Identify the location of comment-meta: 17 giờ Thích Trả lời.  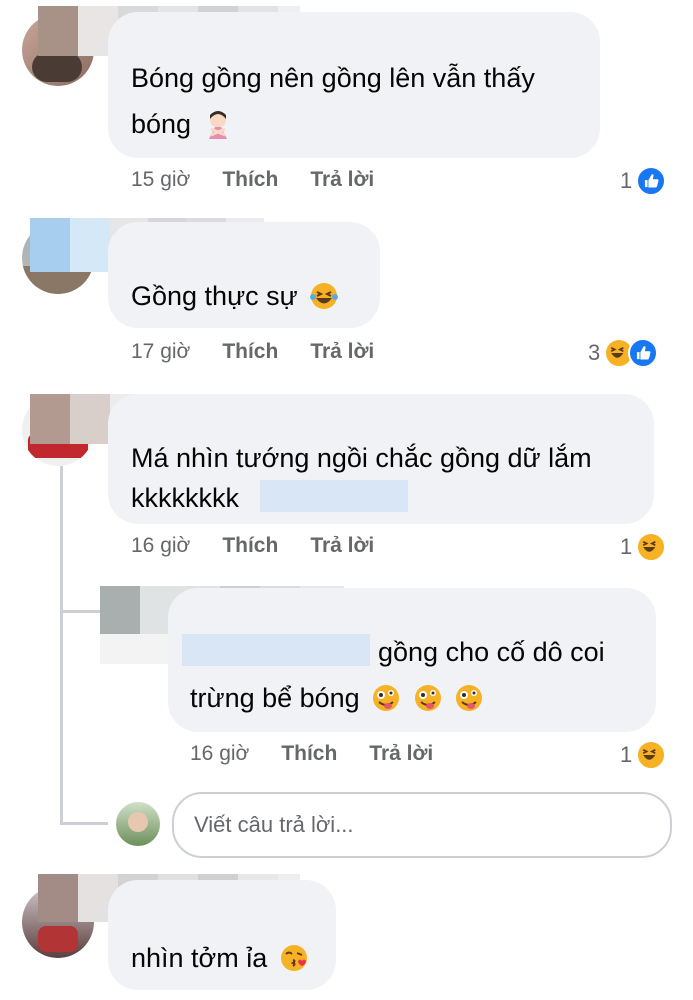
(252, 352).